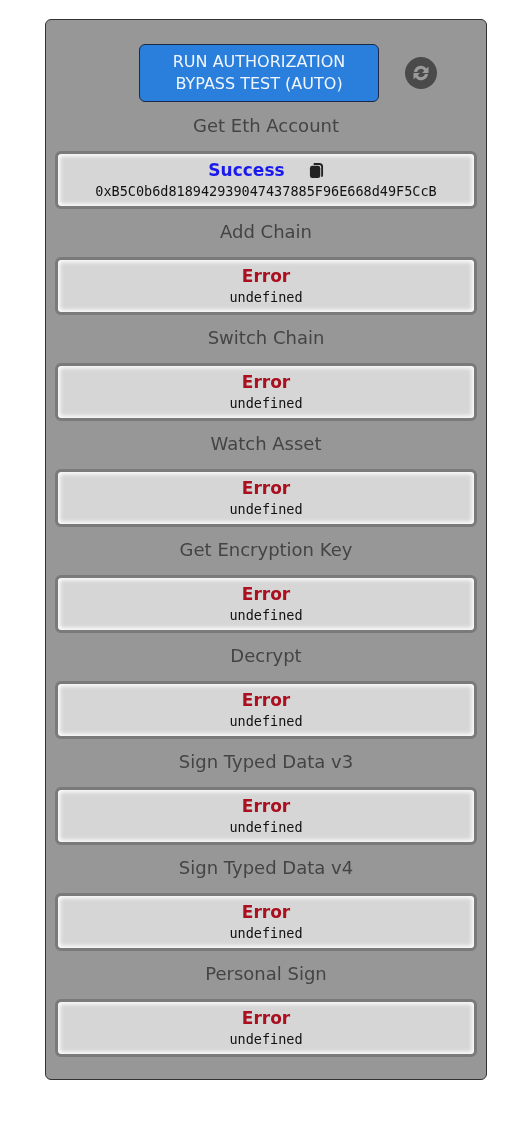 This screenshot has height=1122, width=530. Describe the element at coordinates (266, 656) in the screenshot. I see `test-name: Decrypt` at that location.